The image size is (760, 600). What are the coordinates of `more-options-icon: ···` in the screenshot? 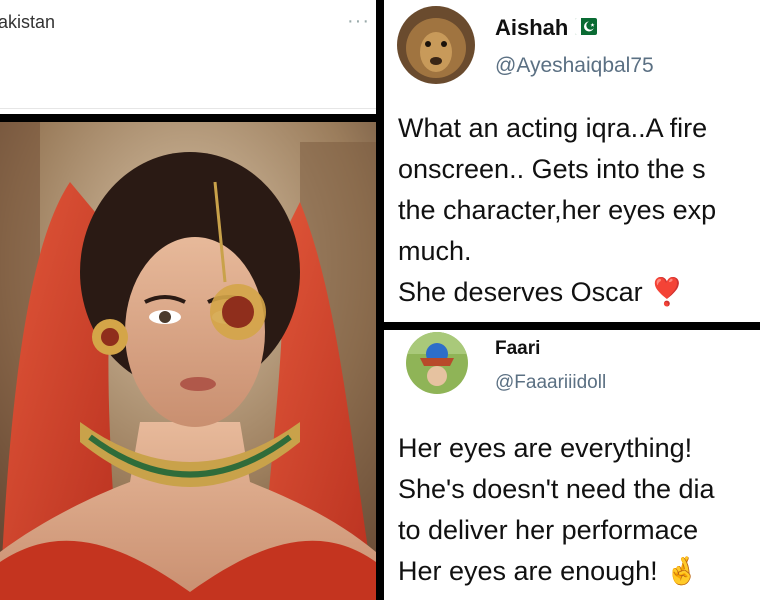 It's located at (358, 21).